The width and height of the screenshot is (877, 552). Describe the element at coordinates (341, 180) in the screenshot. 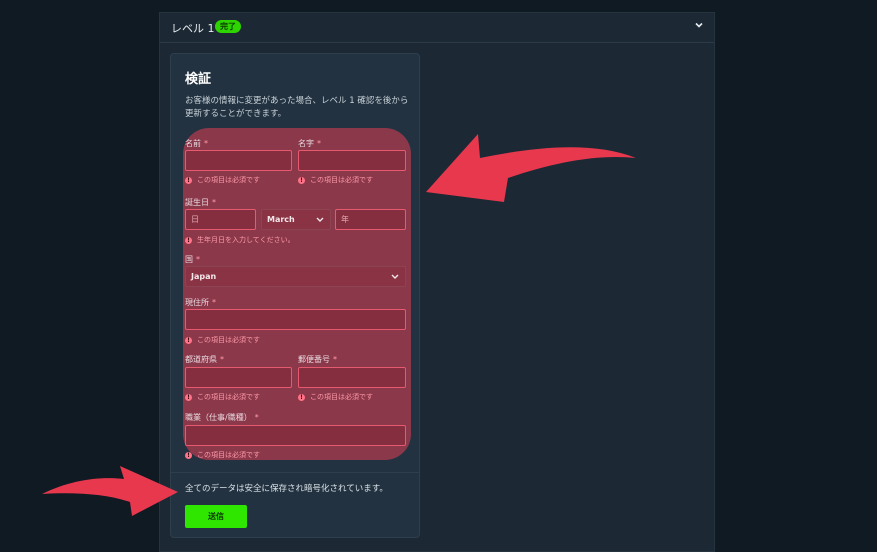

I see `last-name-error-text: この項目は必須です` at that location.